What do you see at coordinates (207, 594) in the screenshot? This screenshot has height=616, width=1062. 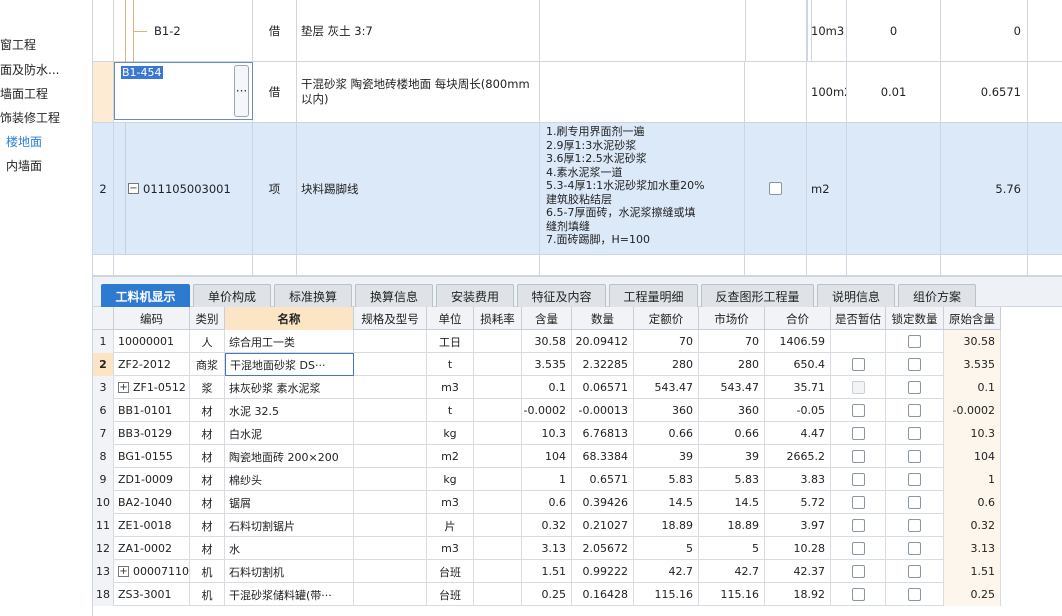 I see `resource-category: 机` at bounding box center [207, 594].